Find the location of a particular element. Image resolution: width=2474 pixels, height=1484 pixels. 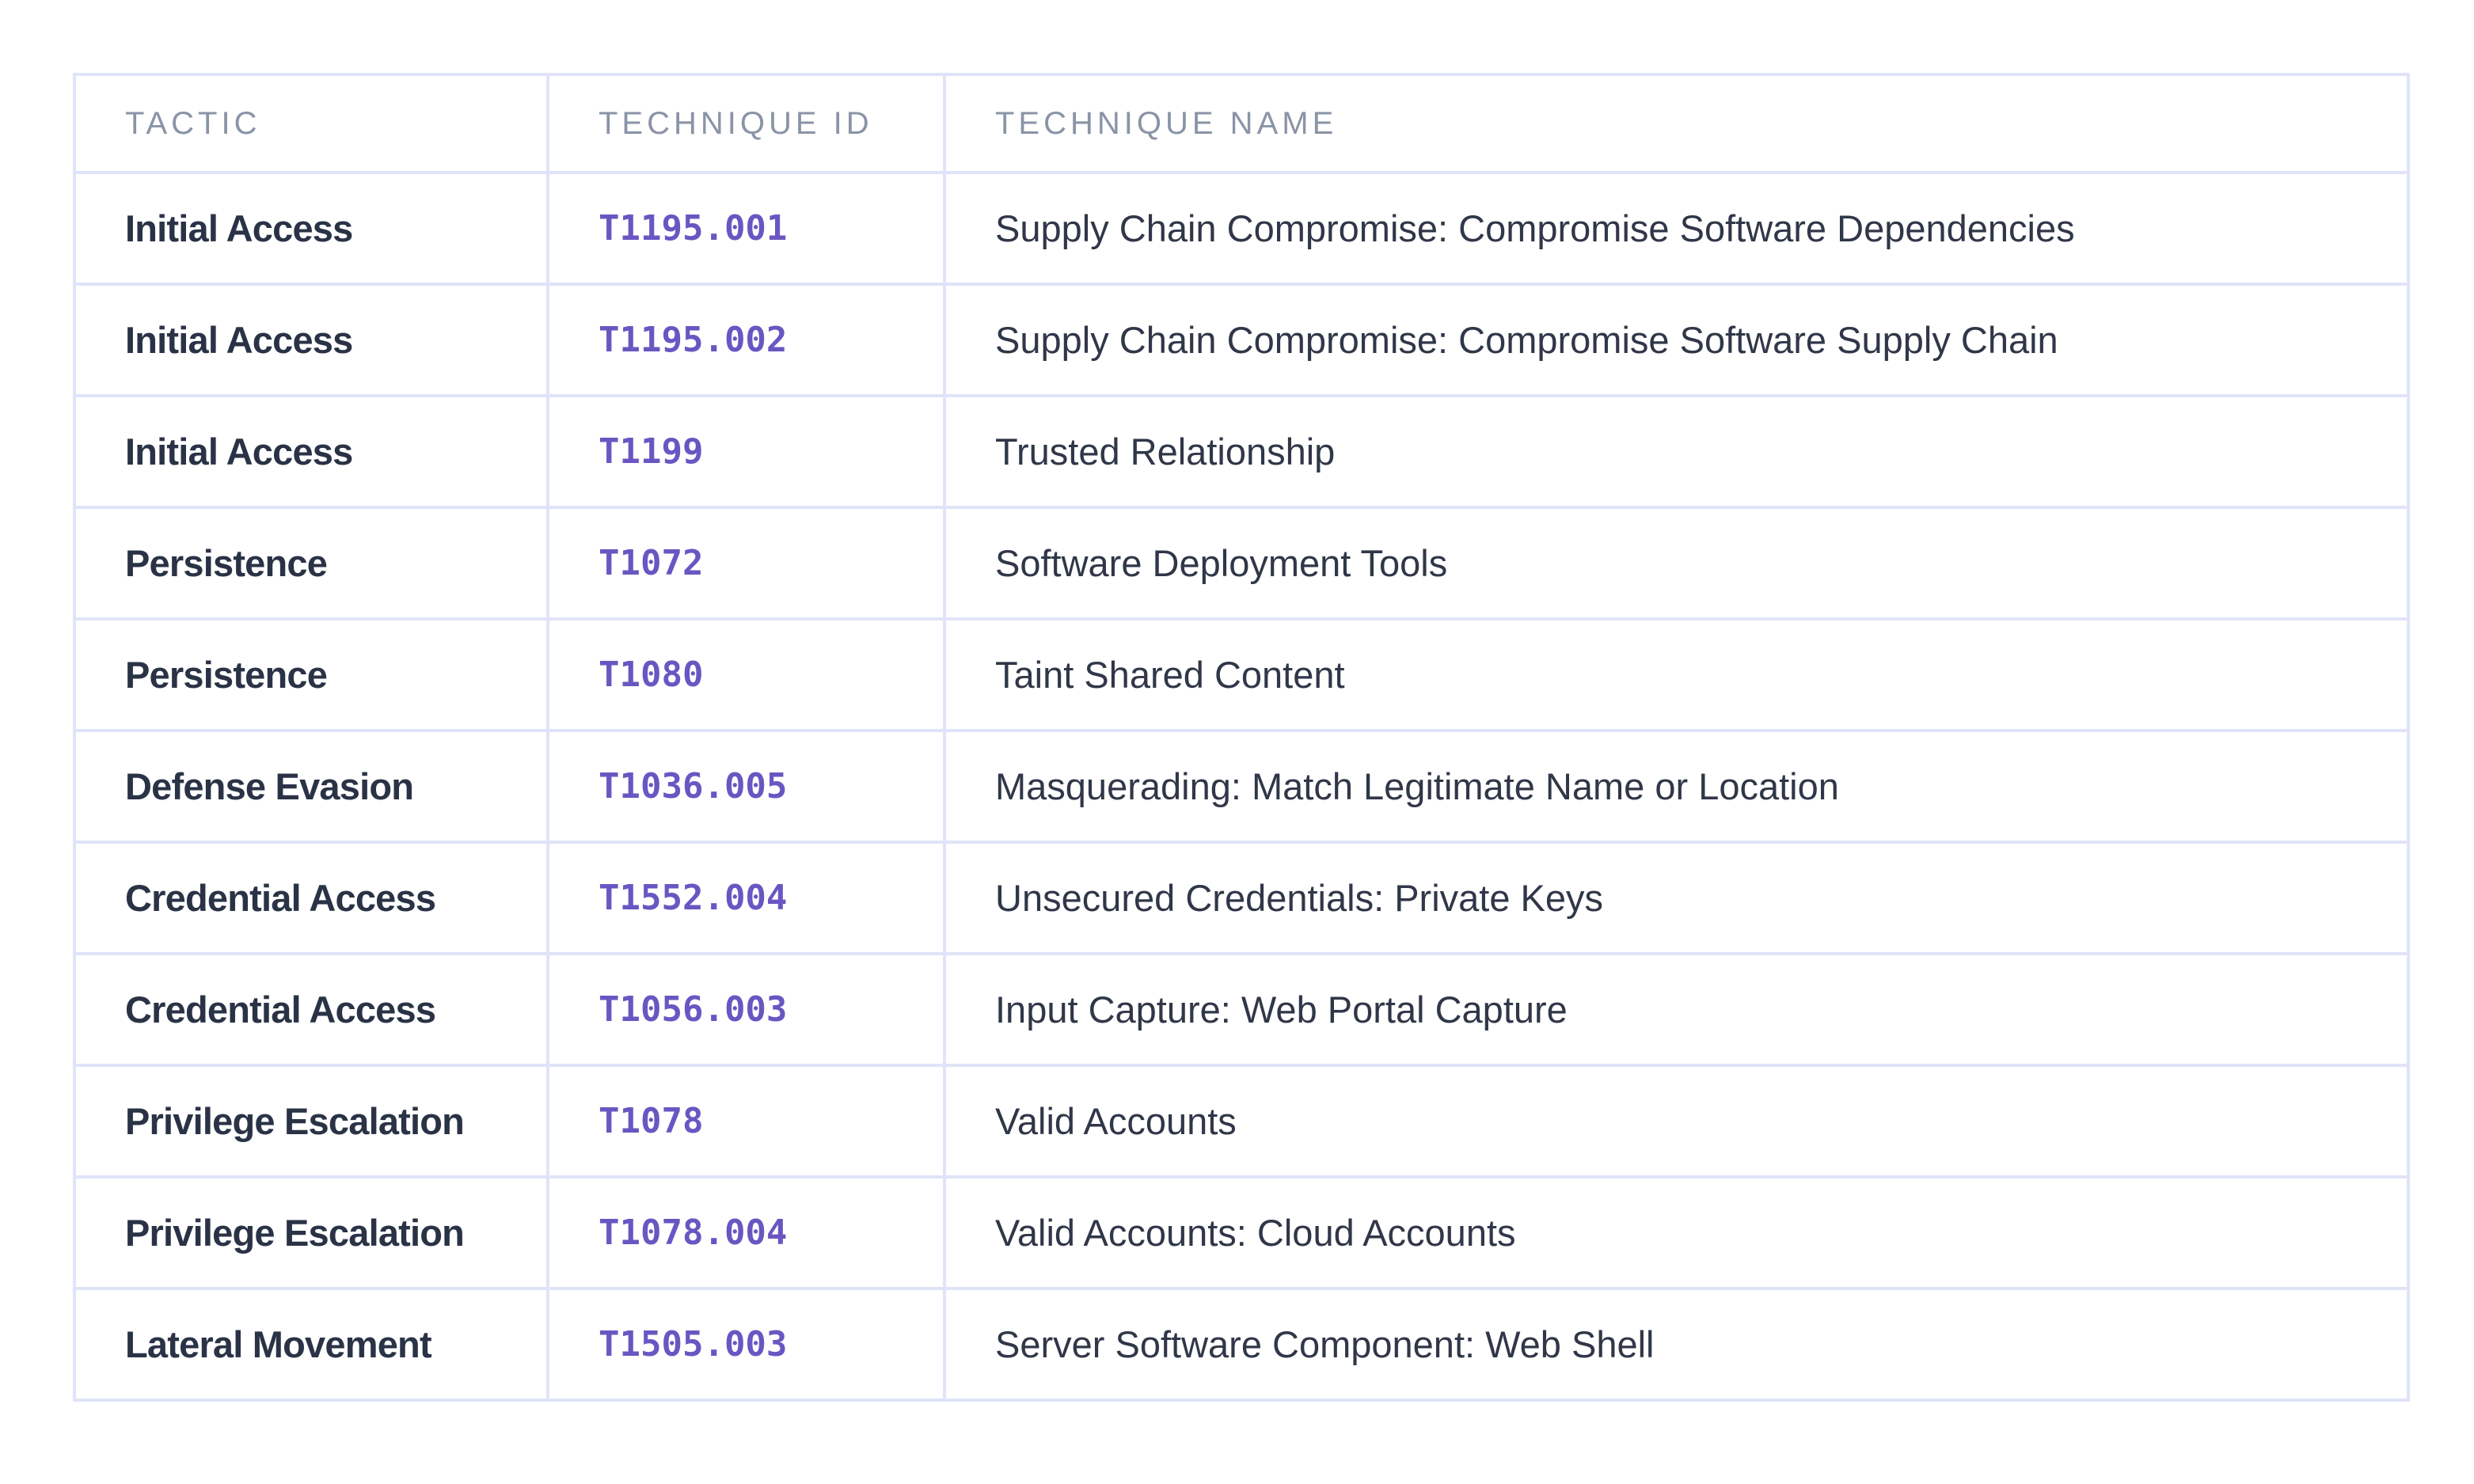

technique-id-cell: T1505.003 is located at coordinates (746, 1344).